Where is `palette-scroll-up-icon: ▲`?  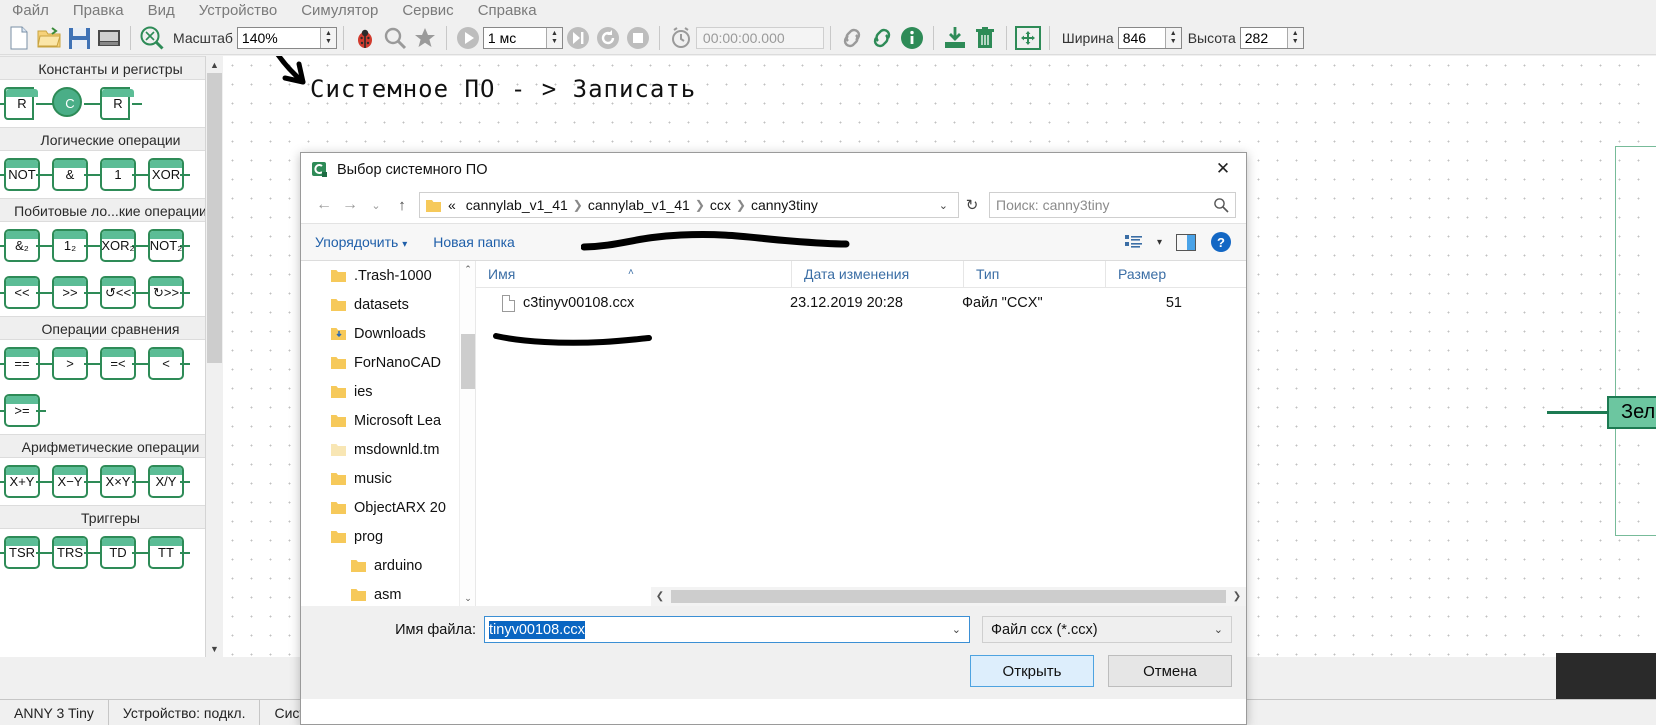
palette-scroll-up-icon: ▲ is located at coordinates (214, 64).